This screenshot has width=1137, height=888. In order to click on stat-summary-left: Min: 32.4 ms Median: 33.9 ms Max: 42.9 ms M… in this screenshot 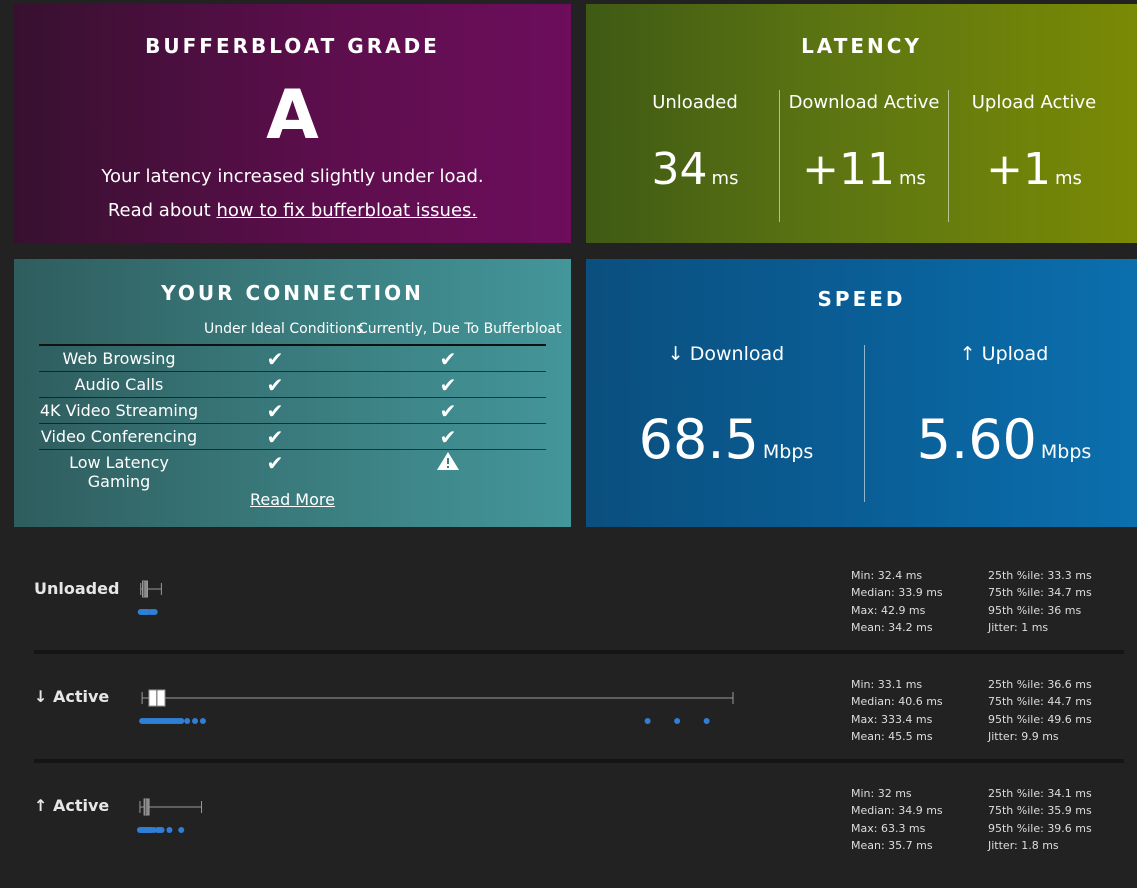, I will do `click(897, 601)`.